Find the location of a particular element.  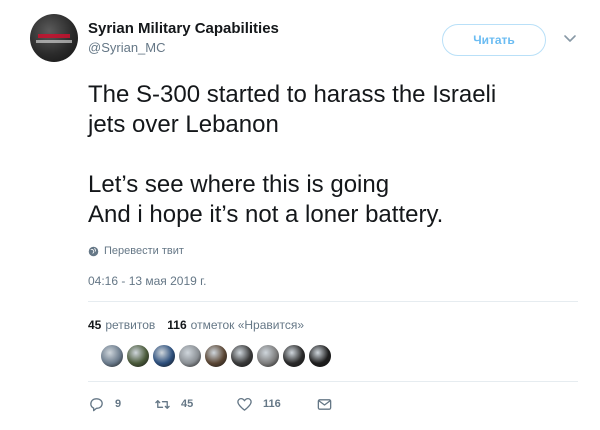

envelope-icon is located at coordinates (324, 404).